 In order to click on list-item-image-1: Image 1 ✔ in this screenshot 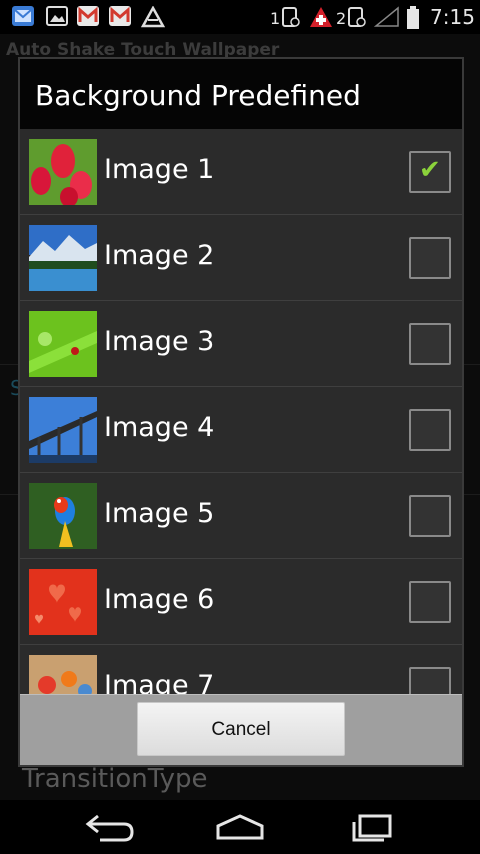, I will do `click(241, 172)`.